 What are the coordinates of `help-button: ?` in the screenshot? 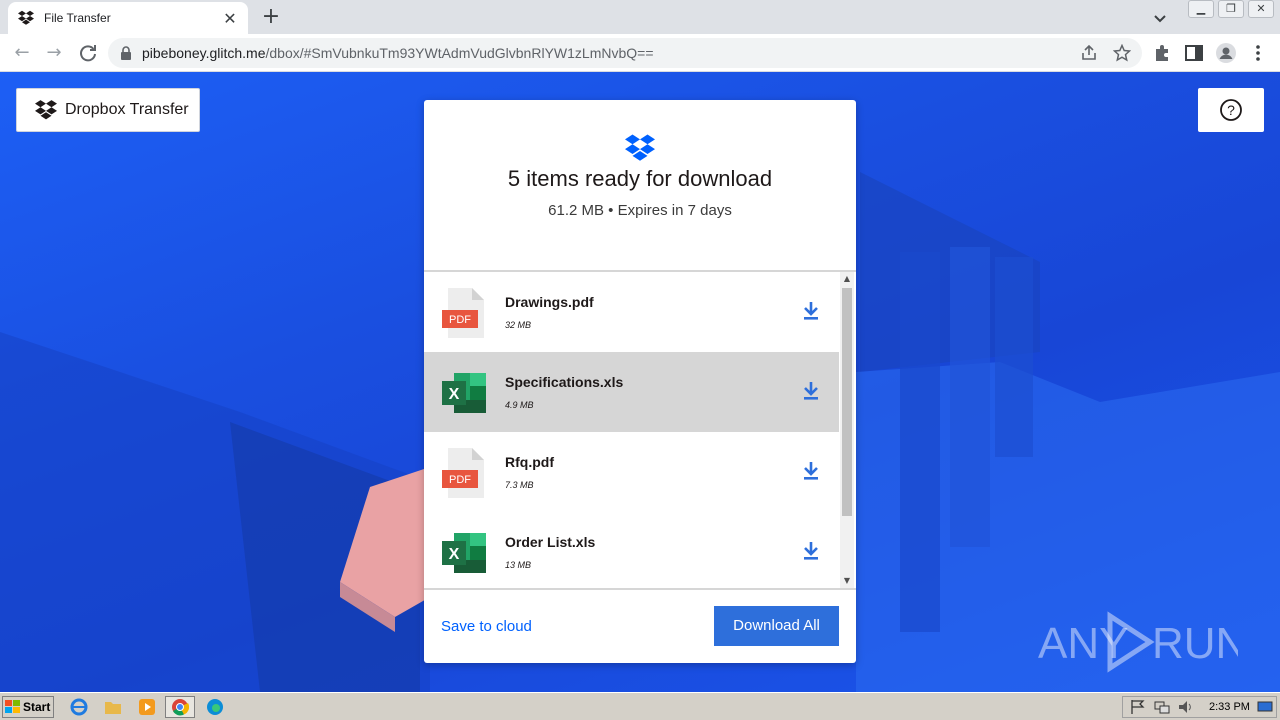 It's located at (1231, 110).